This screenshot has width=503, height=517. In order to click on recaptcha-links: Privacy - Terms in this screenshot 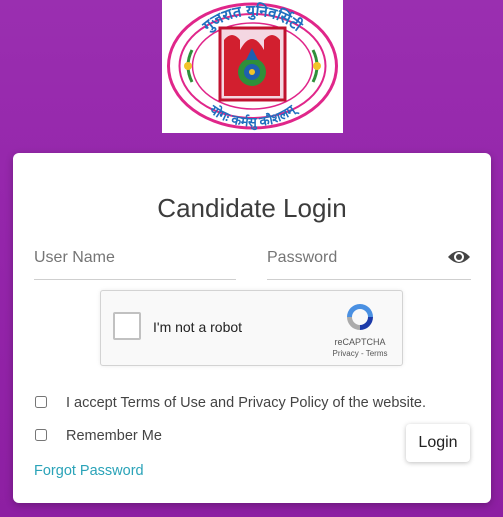, I will do `click(360, 353)`.